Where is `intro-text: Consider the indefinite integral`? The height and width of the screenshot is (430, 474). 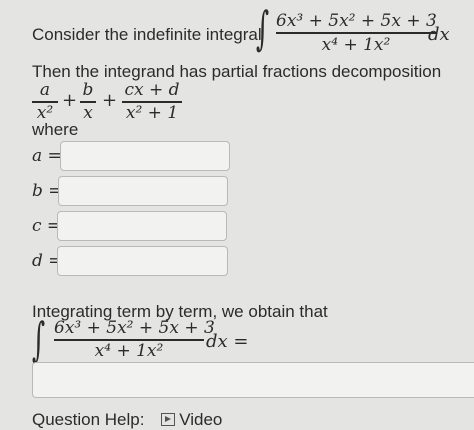 intro-text: Consider the indefinite integral is located at coordinates (147, 34).